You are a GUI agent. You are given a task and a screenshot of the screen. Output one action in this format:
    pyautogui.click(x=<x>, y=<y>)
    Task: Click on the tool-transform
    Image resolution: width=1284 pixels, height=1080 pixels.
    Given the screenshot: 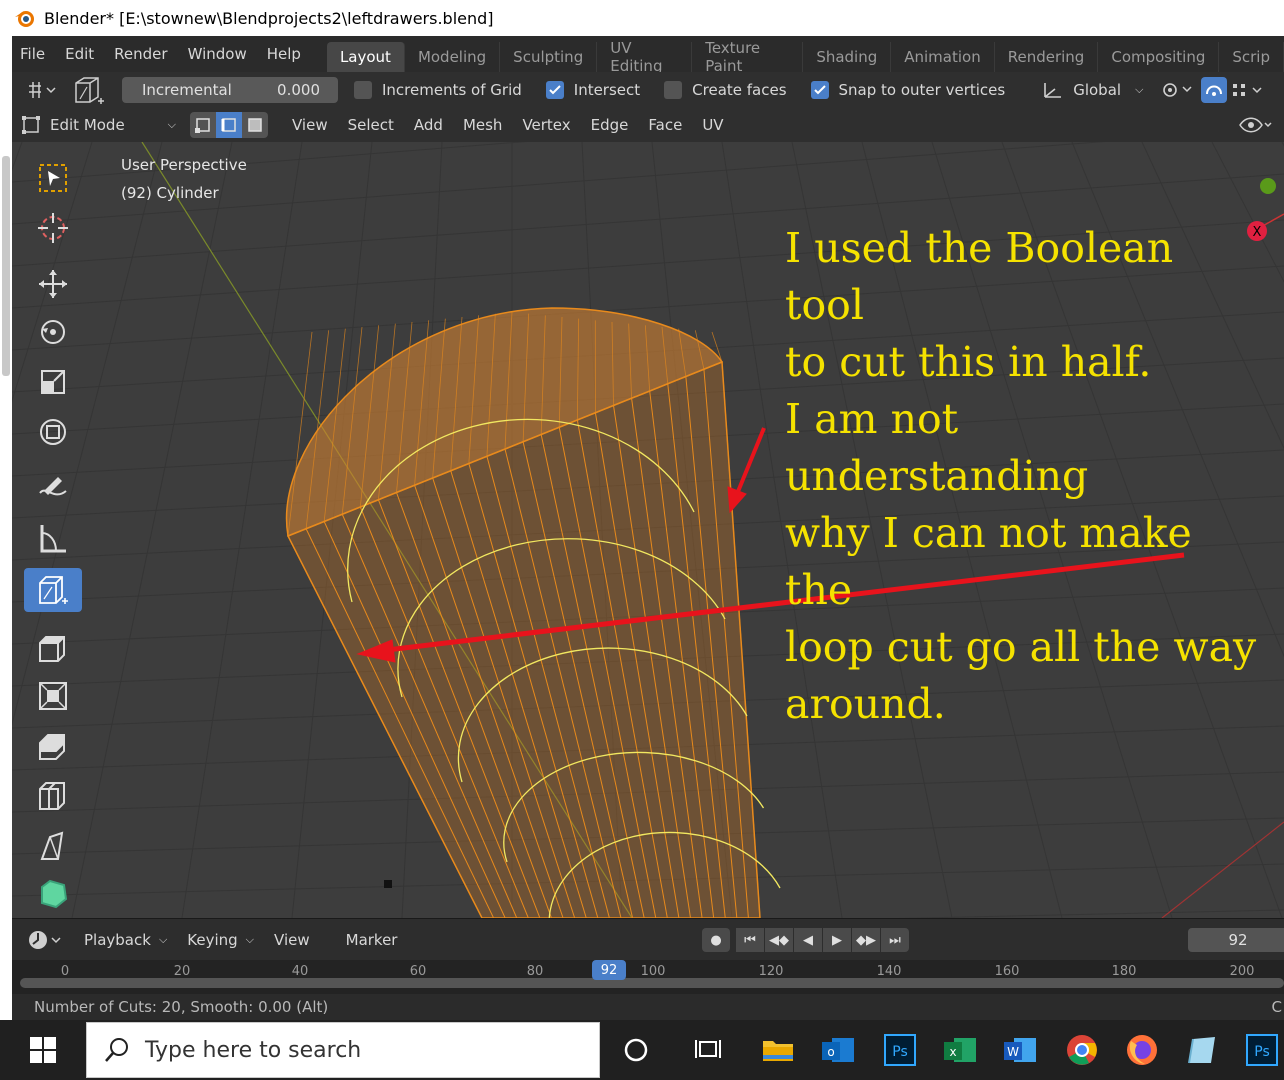 What is the action you would take?
    pyautogui.click(x=53, y=432)
    